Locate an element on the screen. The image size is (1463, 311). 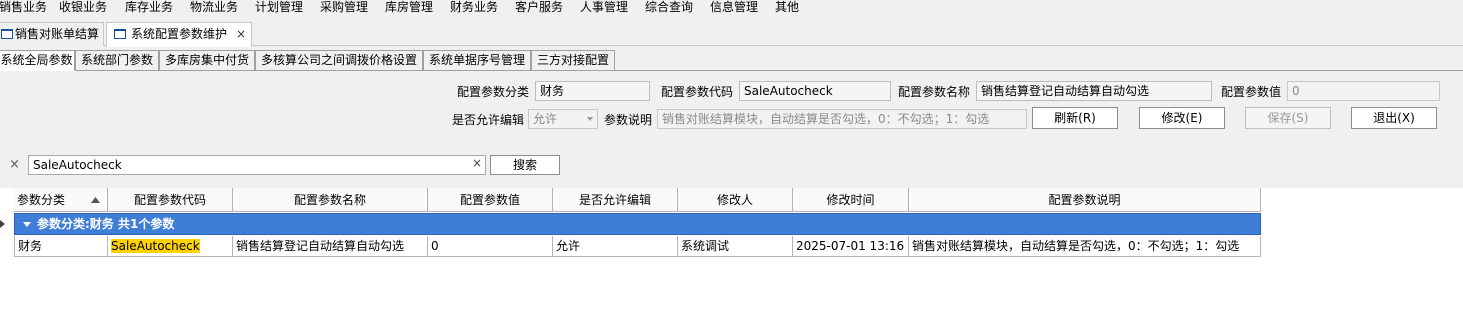
sort-asc-icon is located at coordinates (95, 200).